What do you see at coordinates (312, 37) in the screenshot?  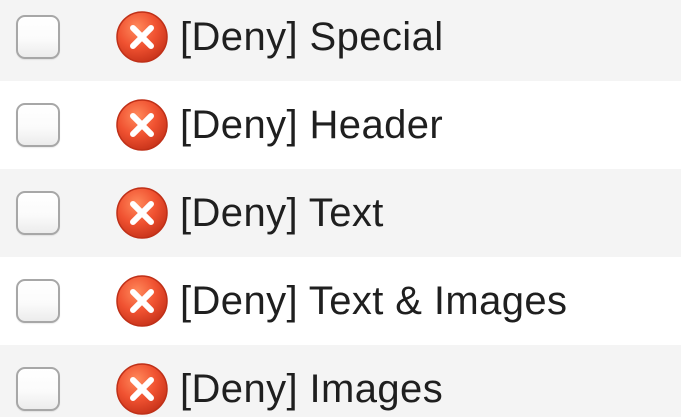 I see `item-label: [Deny] Special` at bounding box center [312, 37].